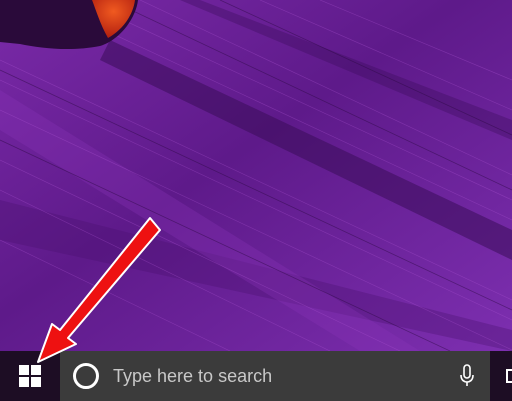  Describe the element at coordinates (86, 376) in the screenshot. I see `cortana-circle-icon` at that location.